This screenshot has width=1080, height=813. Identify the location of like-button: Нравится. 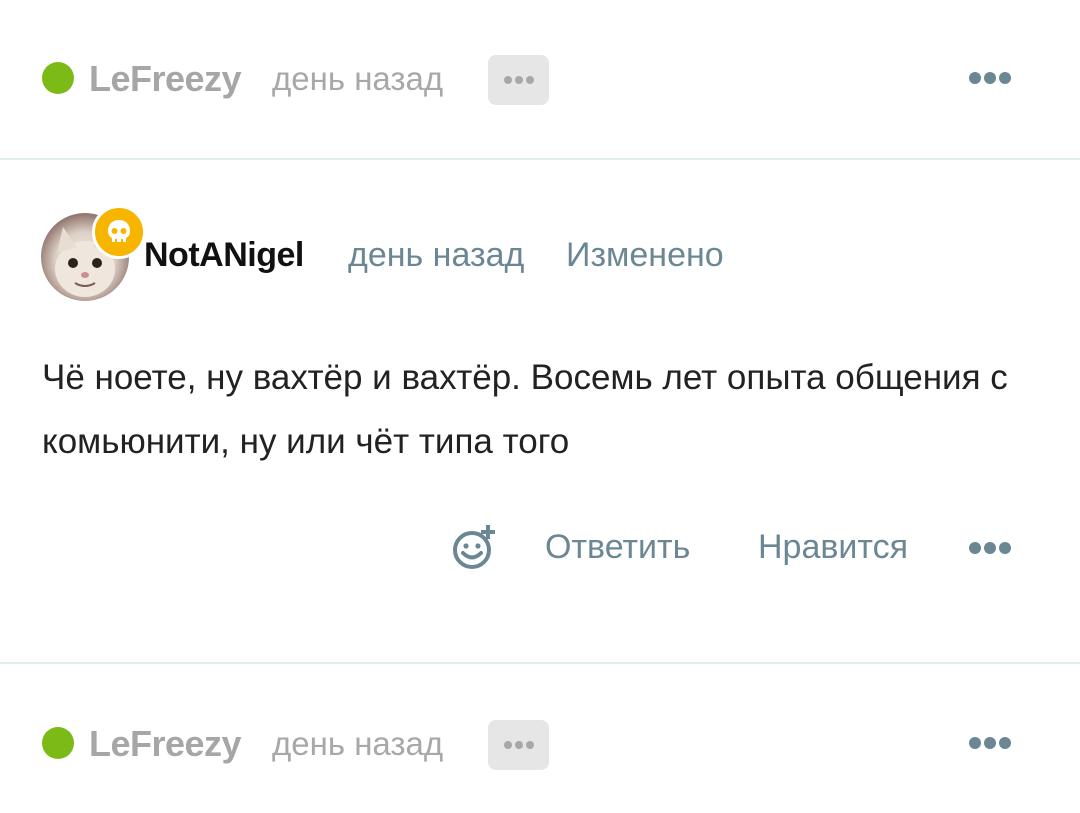
(833, 547).